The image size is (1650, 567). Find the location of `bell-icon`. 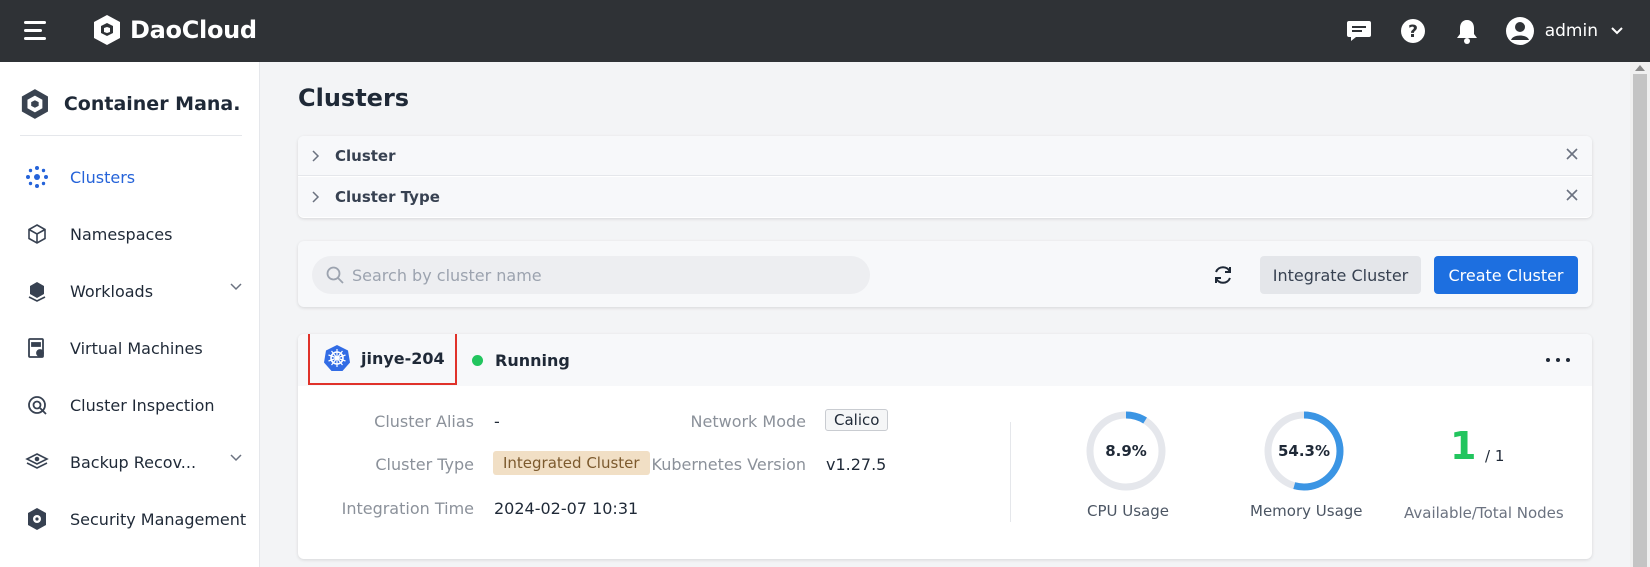

bell-icon is located at coordinates (1467, 31).